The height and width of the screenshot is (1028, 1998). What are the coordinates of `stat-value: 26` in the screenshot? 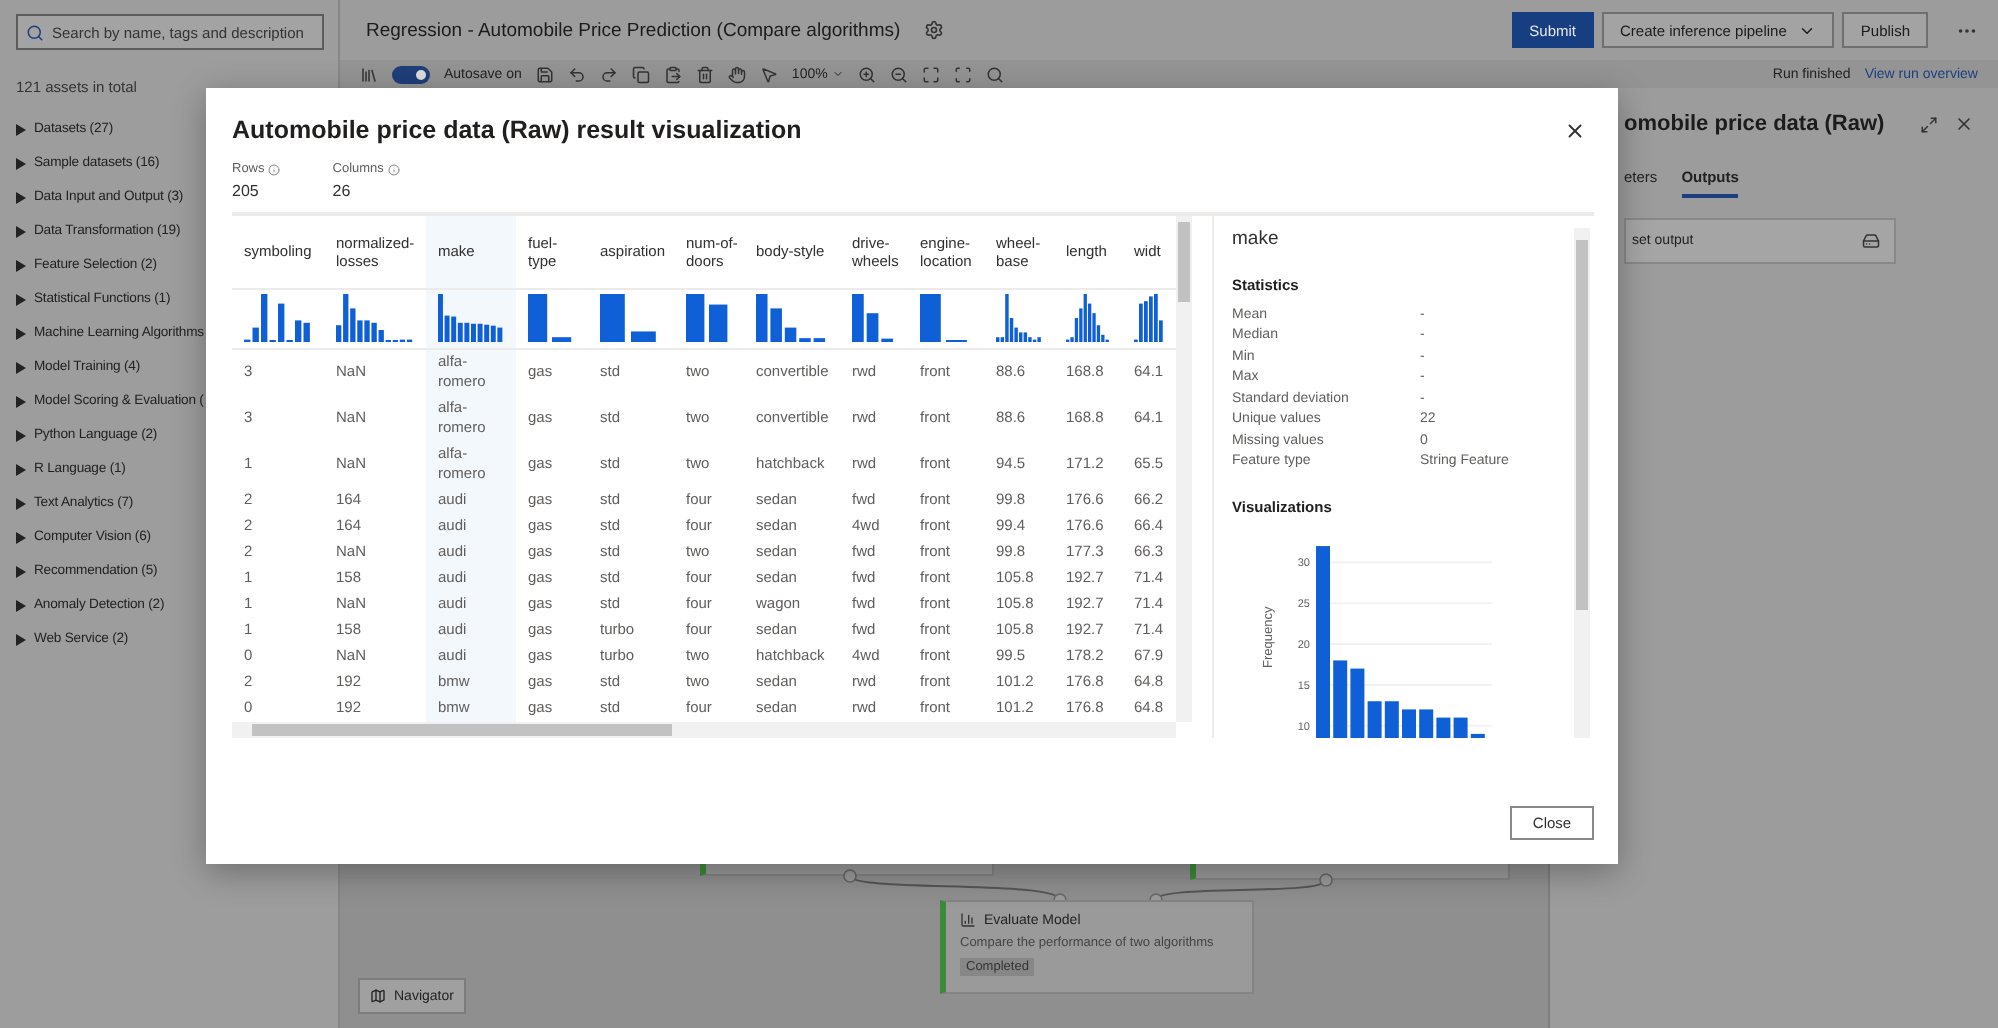 It's located at (342, 191).